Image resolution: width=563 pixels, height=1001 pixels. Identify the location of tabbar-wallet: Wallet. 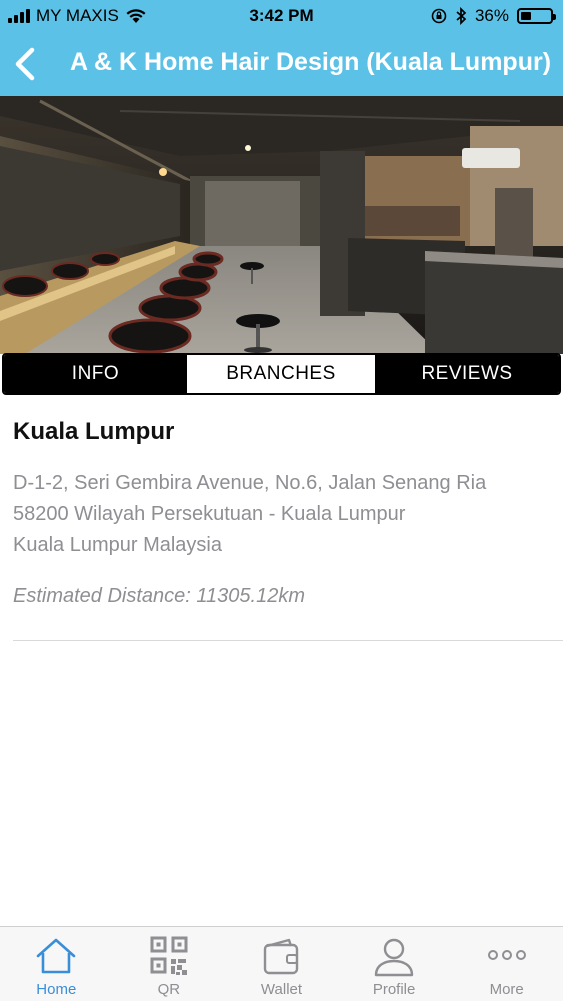
(281, 964).